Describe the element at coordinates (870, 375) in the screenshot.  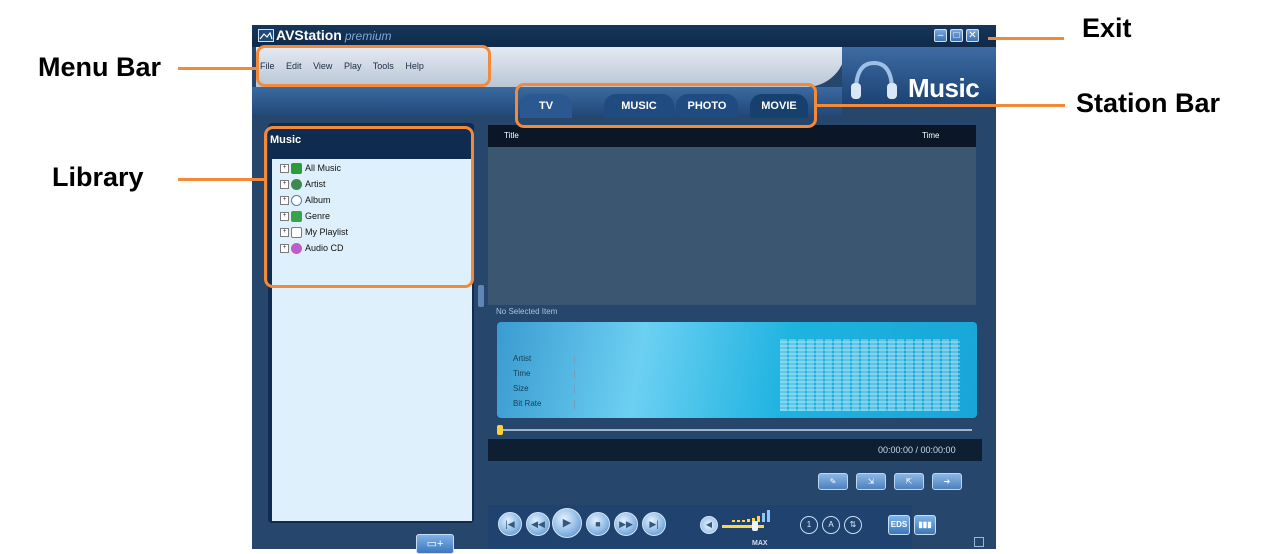
I see `spectrum-display` at that location.